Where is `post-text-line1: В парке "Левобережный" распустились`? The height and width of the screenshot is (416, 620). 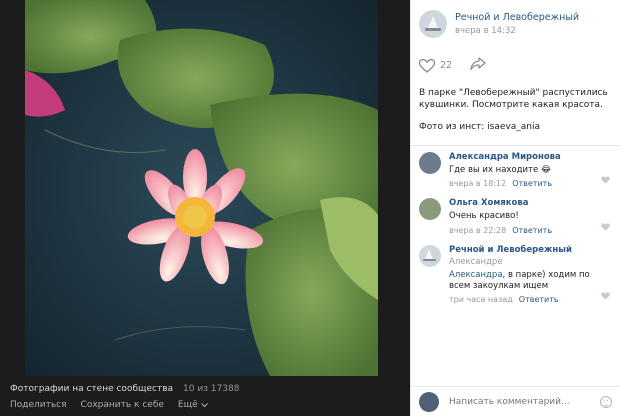
post-text-line1: В парке "Левобережный" распустились is located at coordinates (513, 93).